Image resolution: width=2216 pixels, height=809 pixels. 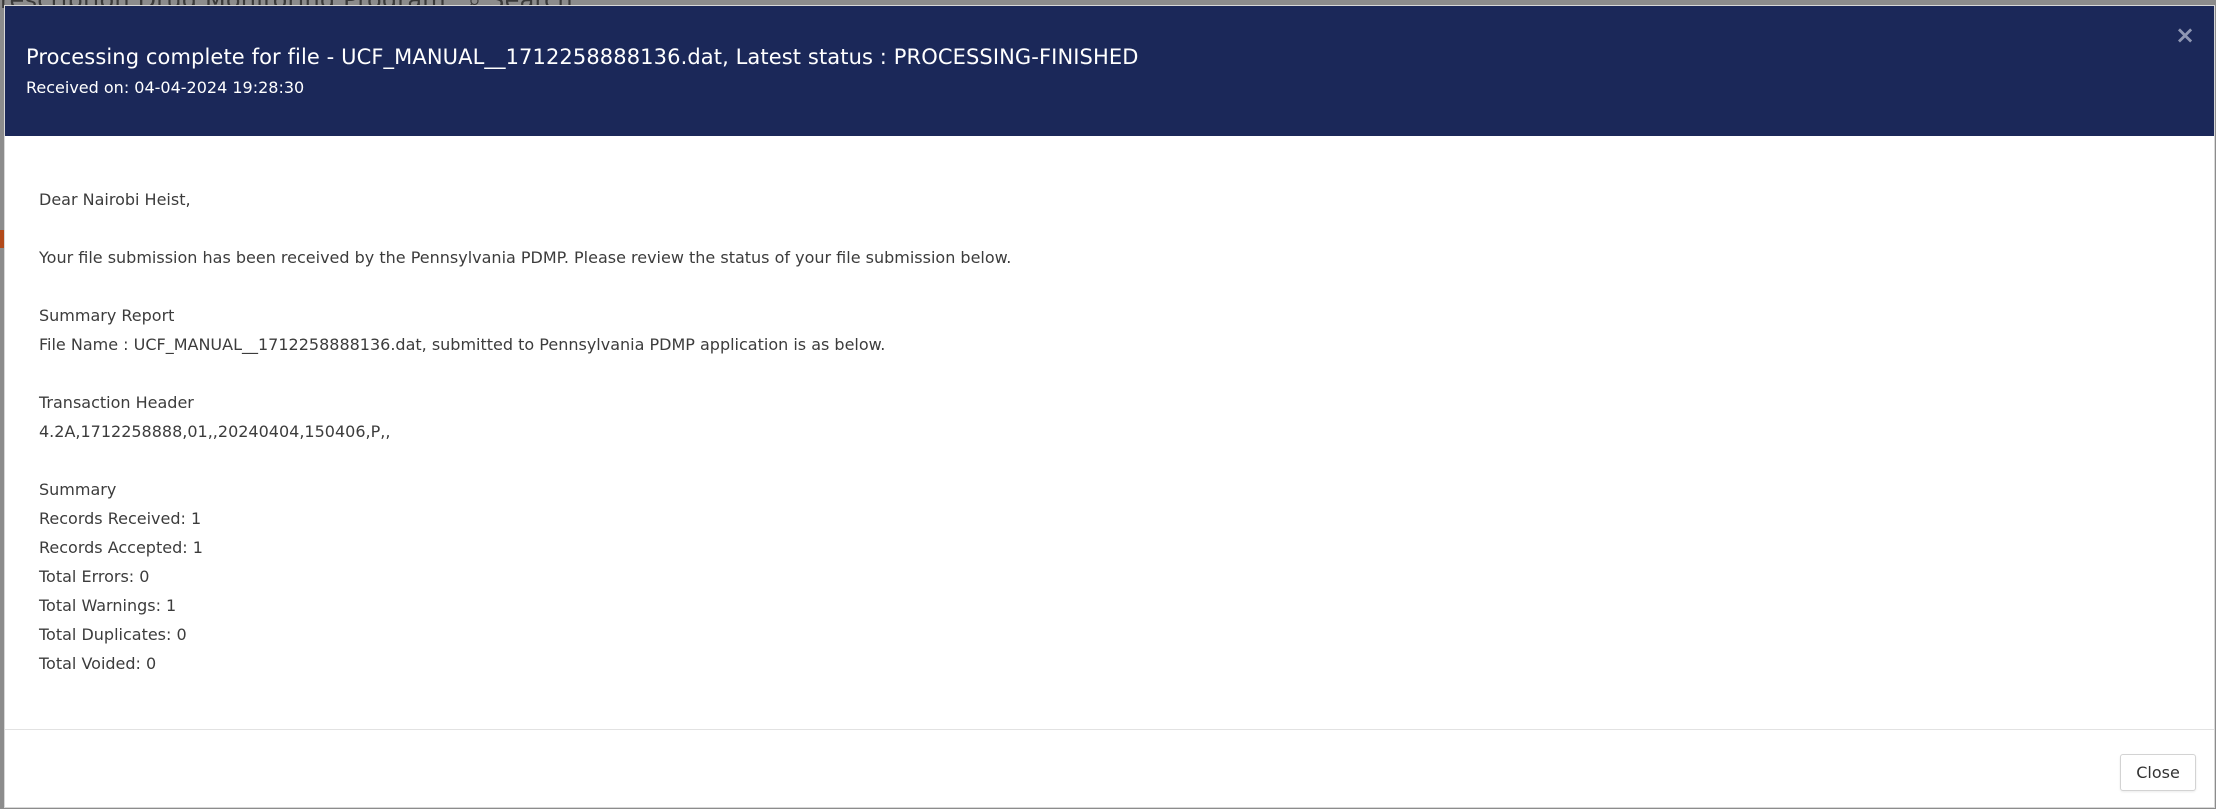 I want to click on transaction-header-value: 4.2A,1712258888,01,,20240404,150406,P,,, so click(x=215, y=431).